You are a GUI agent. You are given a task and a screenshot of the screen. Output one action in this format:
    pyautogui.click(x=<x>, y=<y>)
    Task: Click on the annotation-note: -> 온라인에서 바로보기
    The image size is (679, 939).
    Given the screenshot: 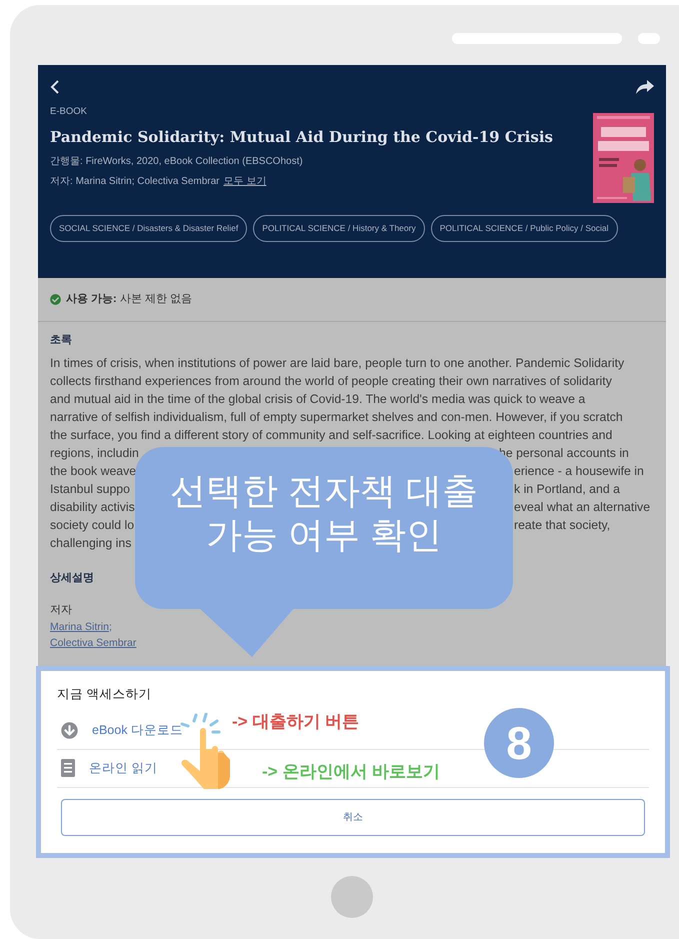 What is the action you would take?
    pyautogui.click(x=351, y=772)
    